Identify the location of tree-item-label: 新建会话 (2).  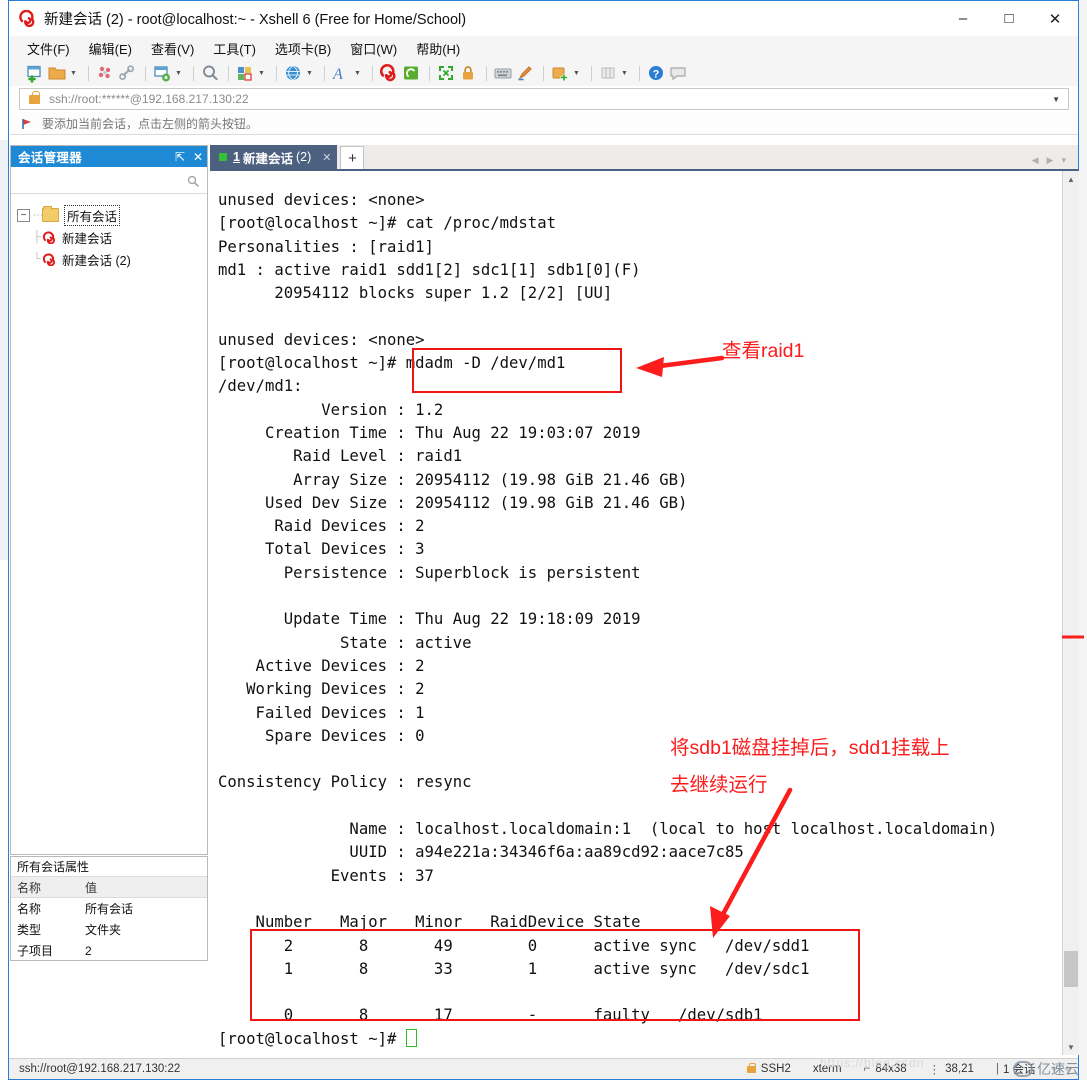
(96, 260).